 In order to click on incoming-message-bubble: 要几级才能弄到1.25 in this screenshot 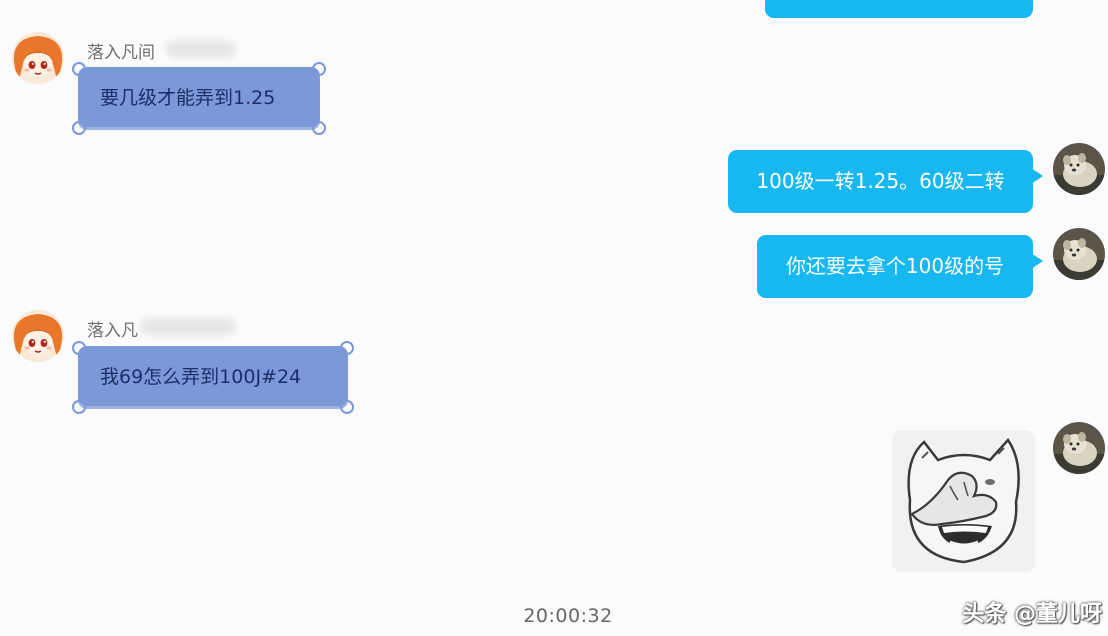, I will do `click(199, 98)`.